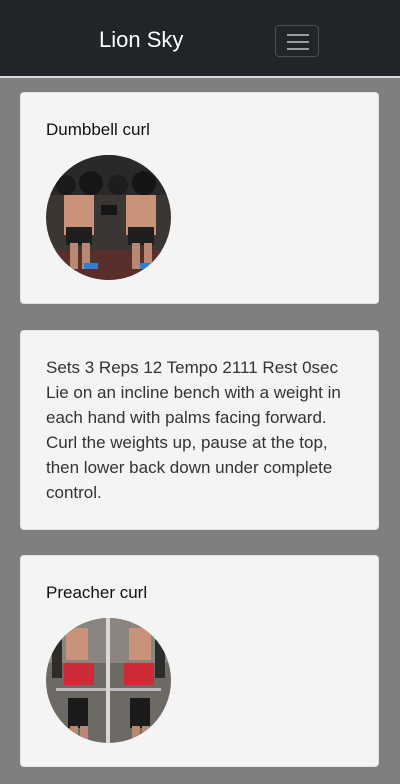  I want to click on navbar: Lion Sky, so click(200, 39).